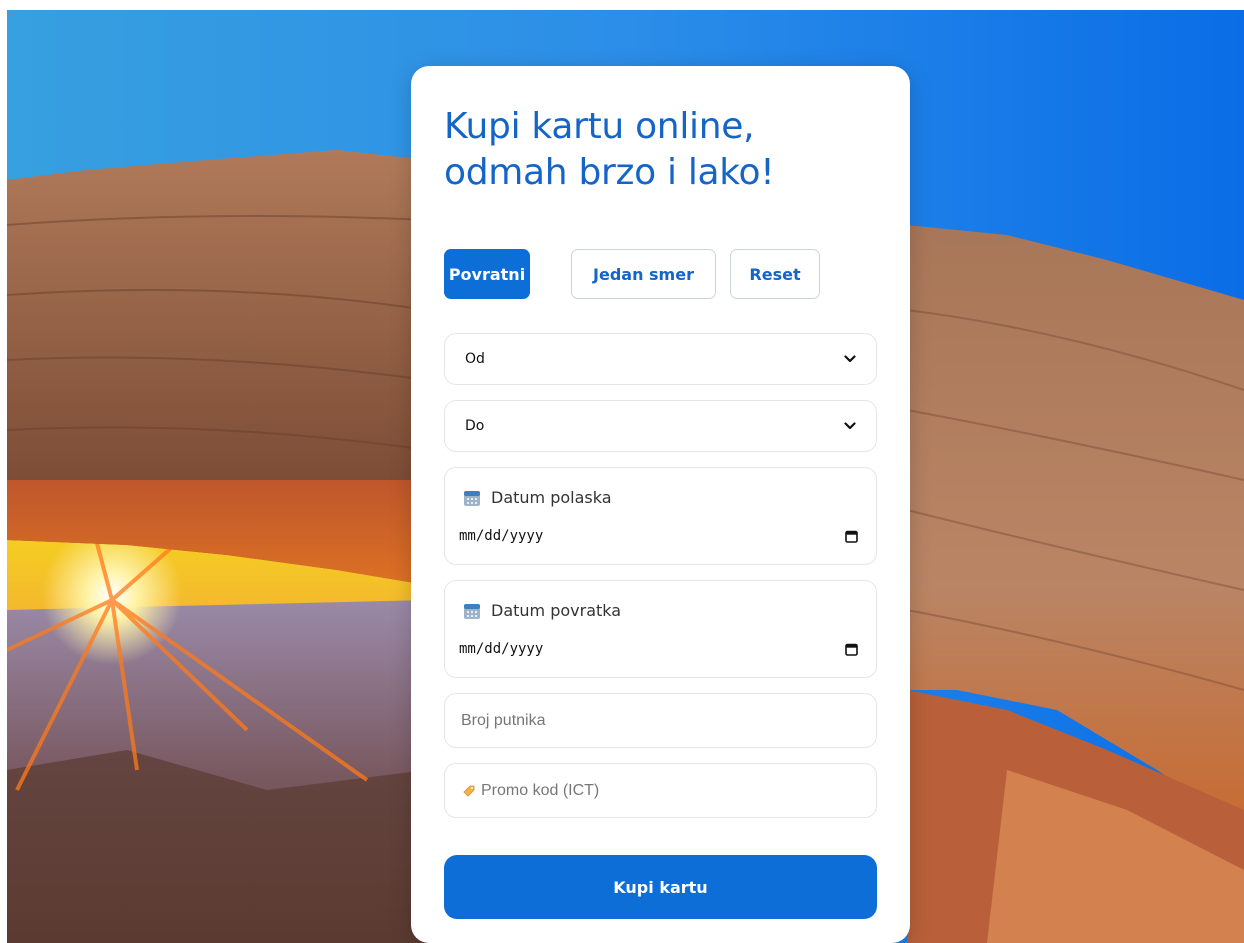 The width and height of the screenshot is (1244, 943). Describe the element at coordinates (660, 790) in the screenshot. I see `promo-code-input: Promo kod (ICT)` at that location.